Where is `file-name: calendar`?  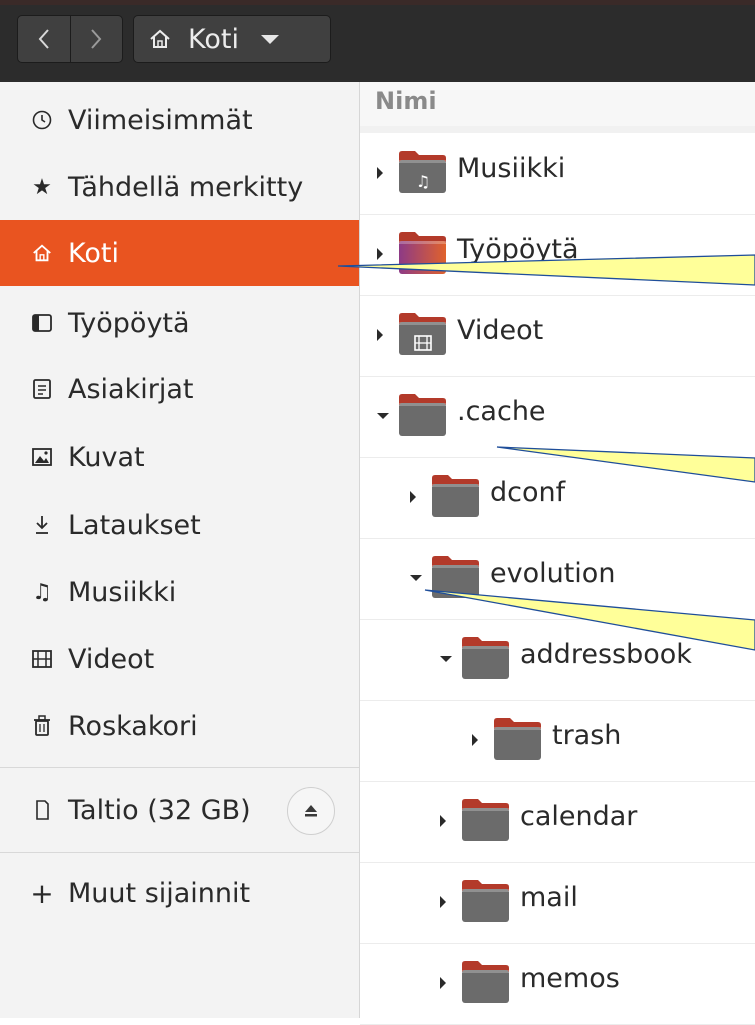
file-name: calendar is located at coordinates (579, 816).